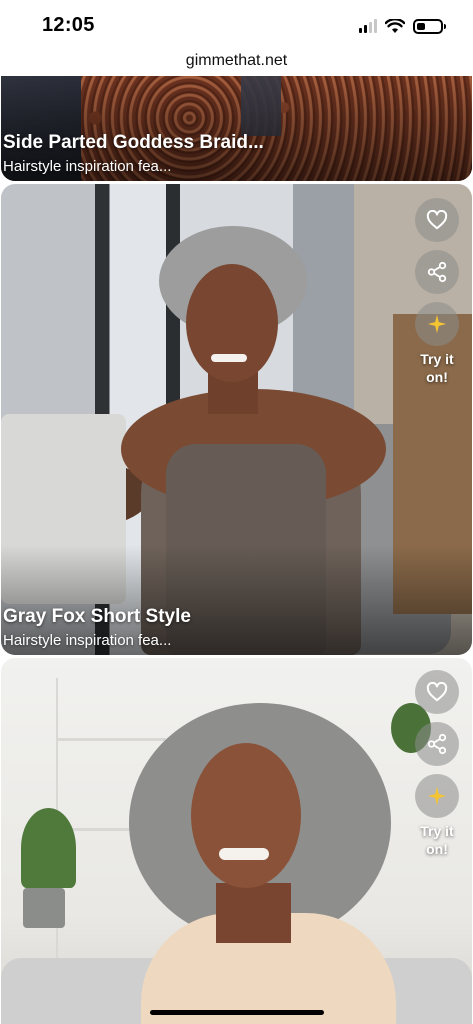 The width and height of the screenshot is (473, 1024). I want to click on status-time: 12:05, so click(68, 25).